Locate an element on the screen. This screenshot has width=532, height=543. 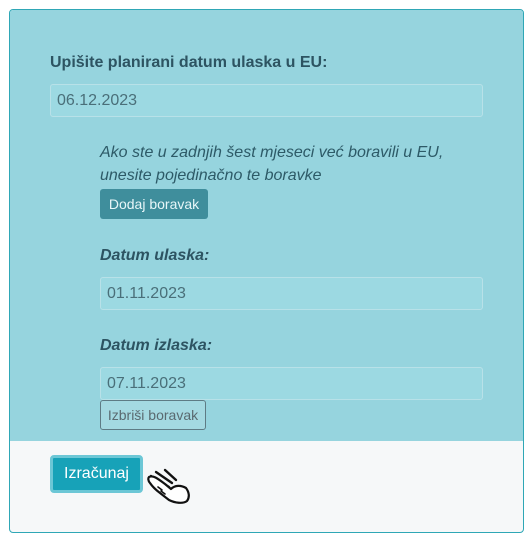
planned-date-input: 06.12.2023 is located at coordinates (266, 100).